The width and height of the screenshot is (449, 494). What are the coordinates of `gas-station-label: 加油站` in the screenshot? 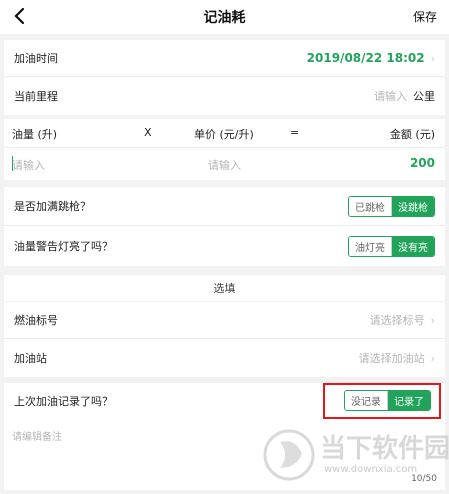 It's located at (30, 358).